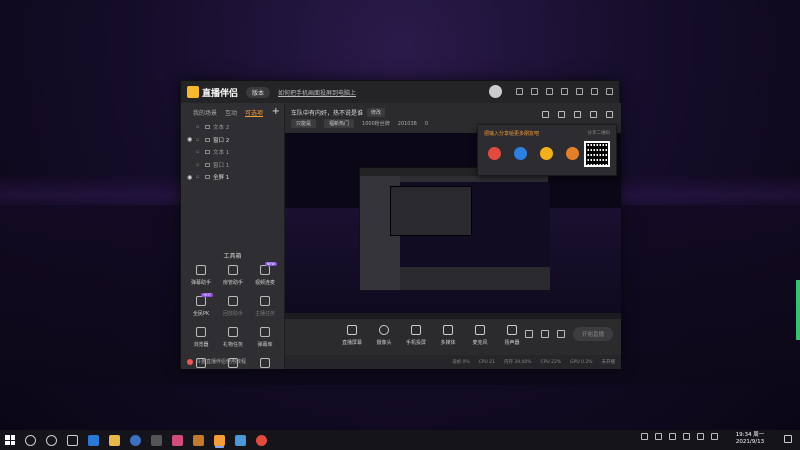  Describe the element at coordinates (338, 112) in the screenshot. I see `room-title-row: 车队中有内奸，热不说是谁 修改` at that location.